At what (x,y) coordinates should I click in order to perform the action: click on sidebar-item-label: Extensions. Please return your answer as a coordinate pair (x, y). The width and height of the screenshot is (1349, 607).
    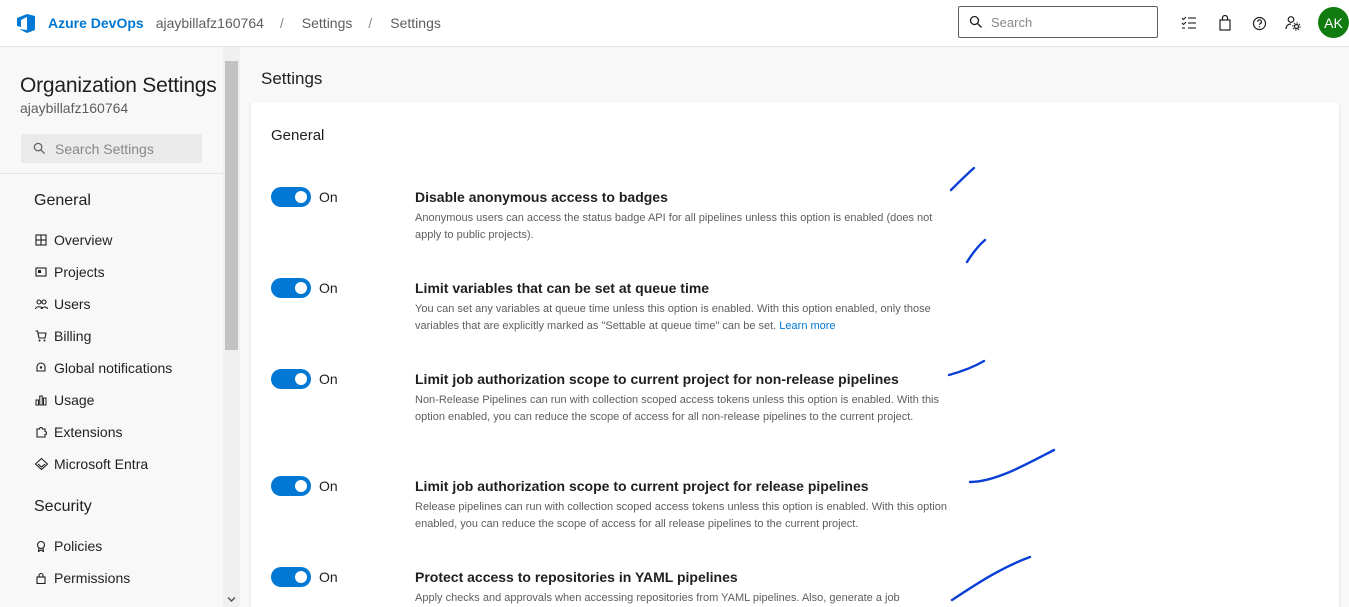
    Looking at the image, I should click on (88, 432).